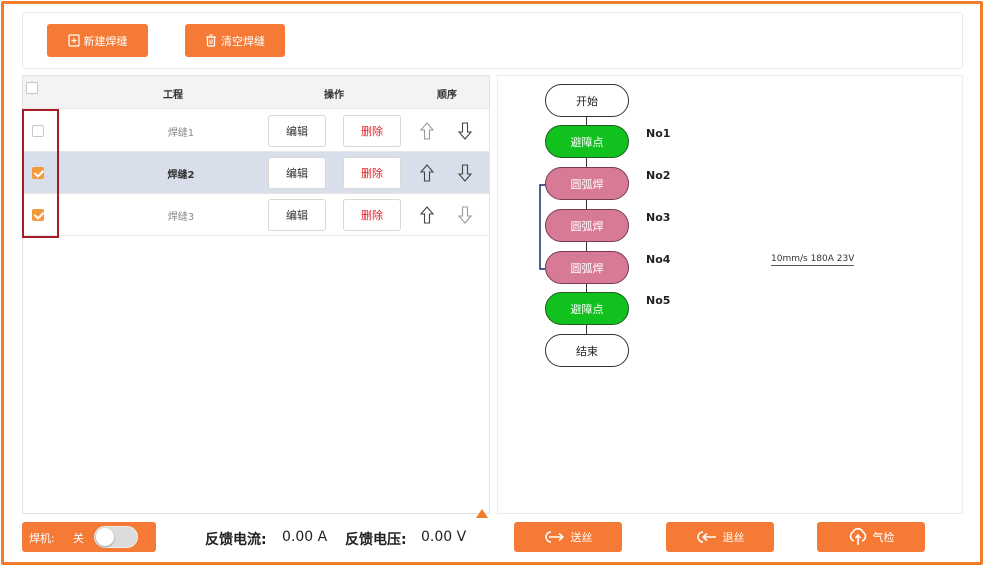 This screenshot has height=567, width=985. I want to click on retract-wire-button: 退丝, so click(720, 537).